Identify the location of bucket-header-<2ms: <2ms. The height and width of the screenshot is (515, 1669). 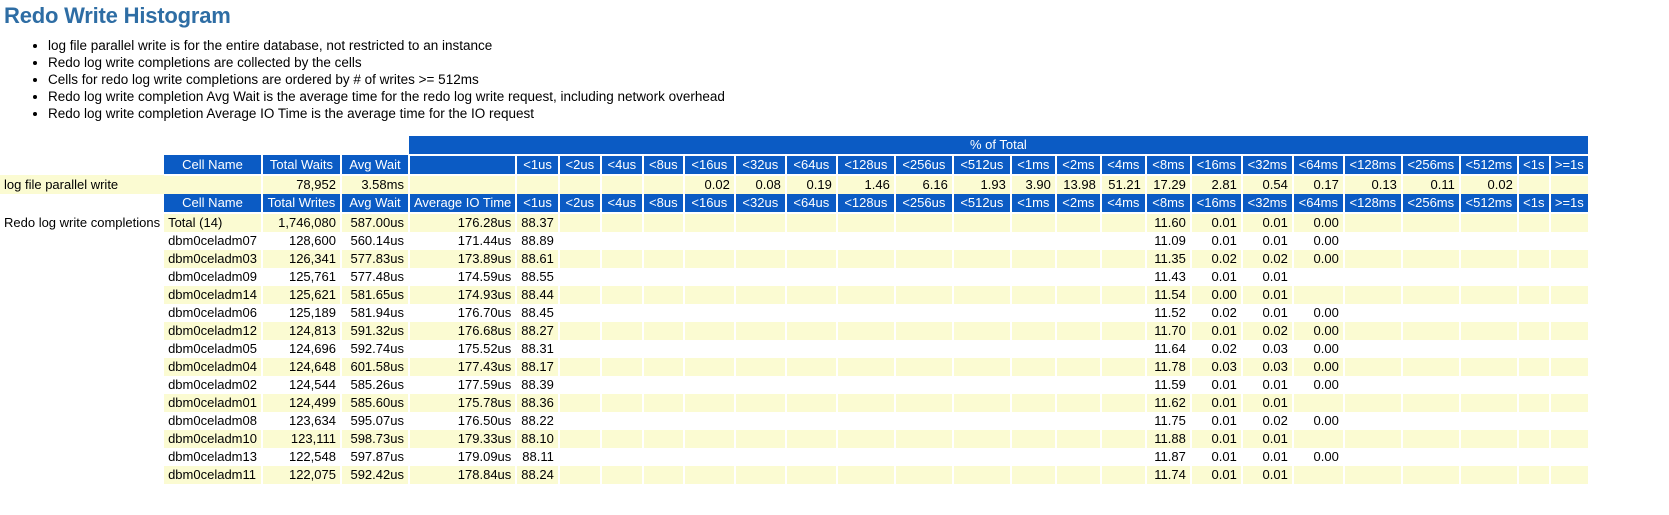
(1078, 165).